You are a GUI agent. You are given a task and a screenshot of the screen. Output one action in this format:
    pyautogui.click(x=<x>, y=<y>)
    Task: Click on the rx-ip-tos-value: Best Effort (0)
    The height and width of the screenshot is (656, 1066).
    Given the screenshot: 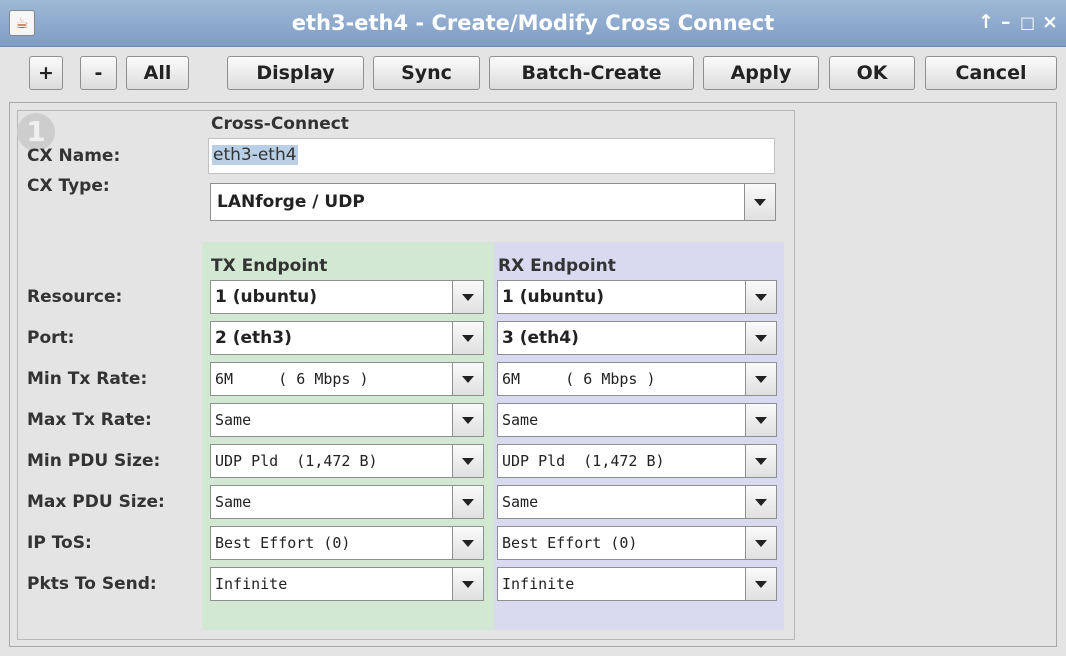 What is the action you would take?
    pyautogui.click(x=570, y=543)
    